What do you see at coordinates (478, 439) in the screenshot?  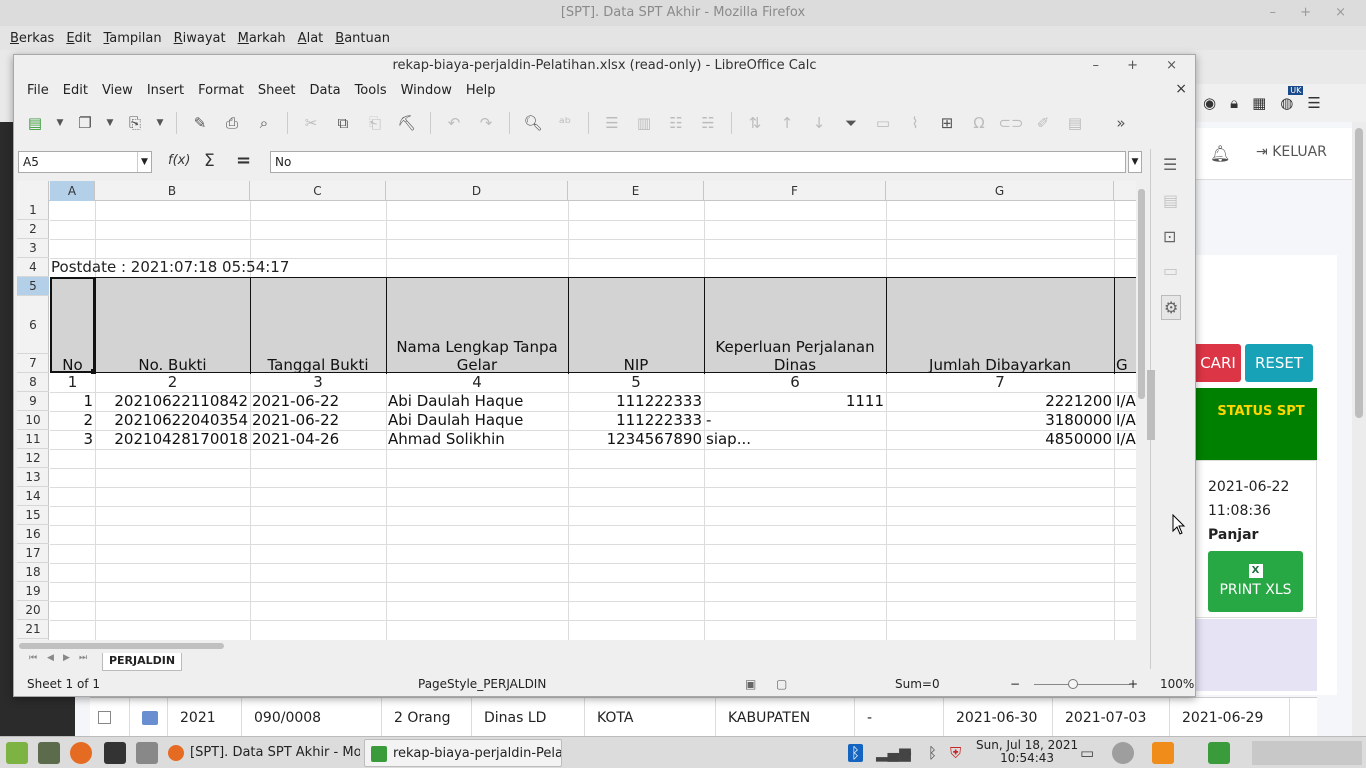 I see `cell-nama: Ahmad Solikhin` at bounding box center [478, 439].